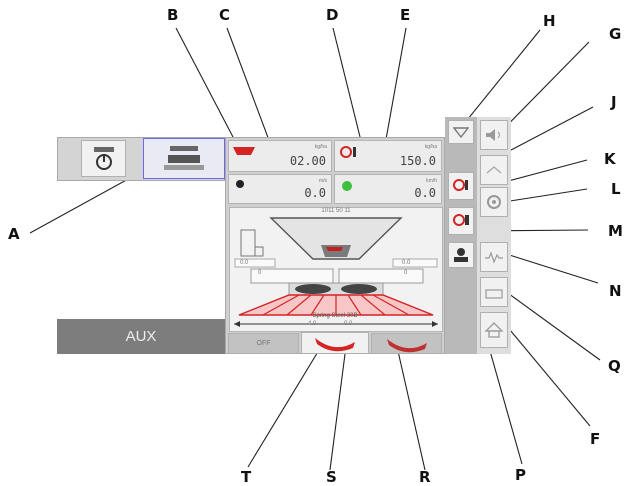  I want to click on n-button, so click(494, 257).